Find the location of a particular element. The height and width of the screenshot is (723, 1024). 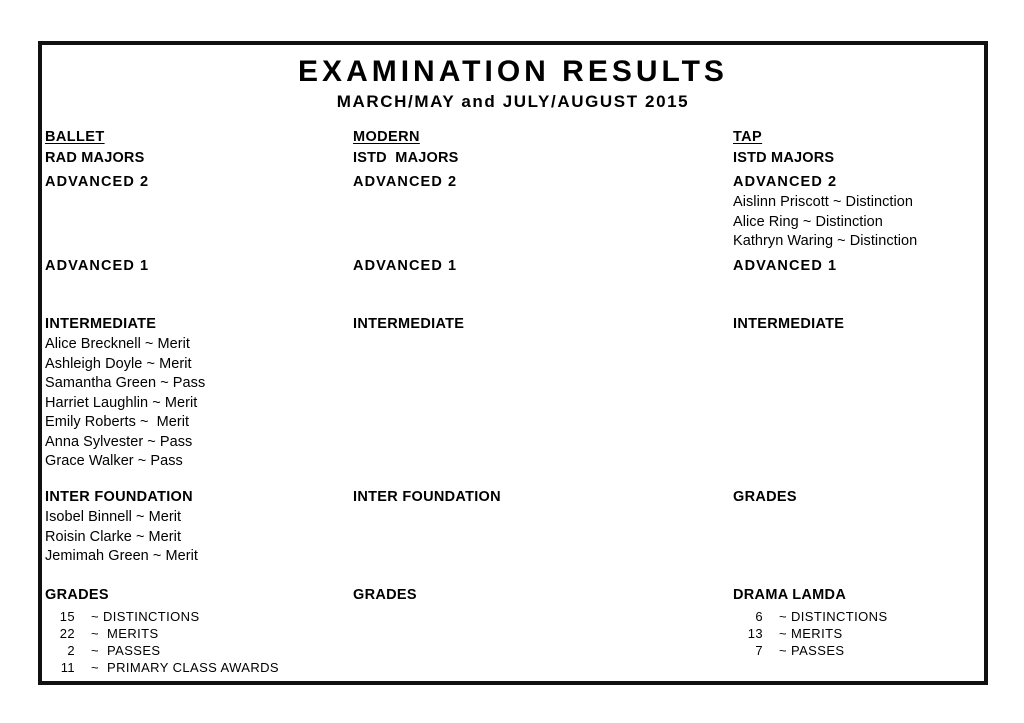

discipline-heading-tap: TAP is located at coordinates (748, 137).